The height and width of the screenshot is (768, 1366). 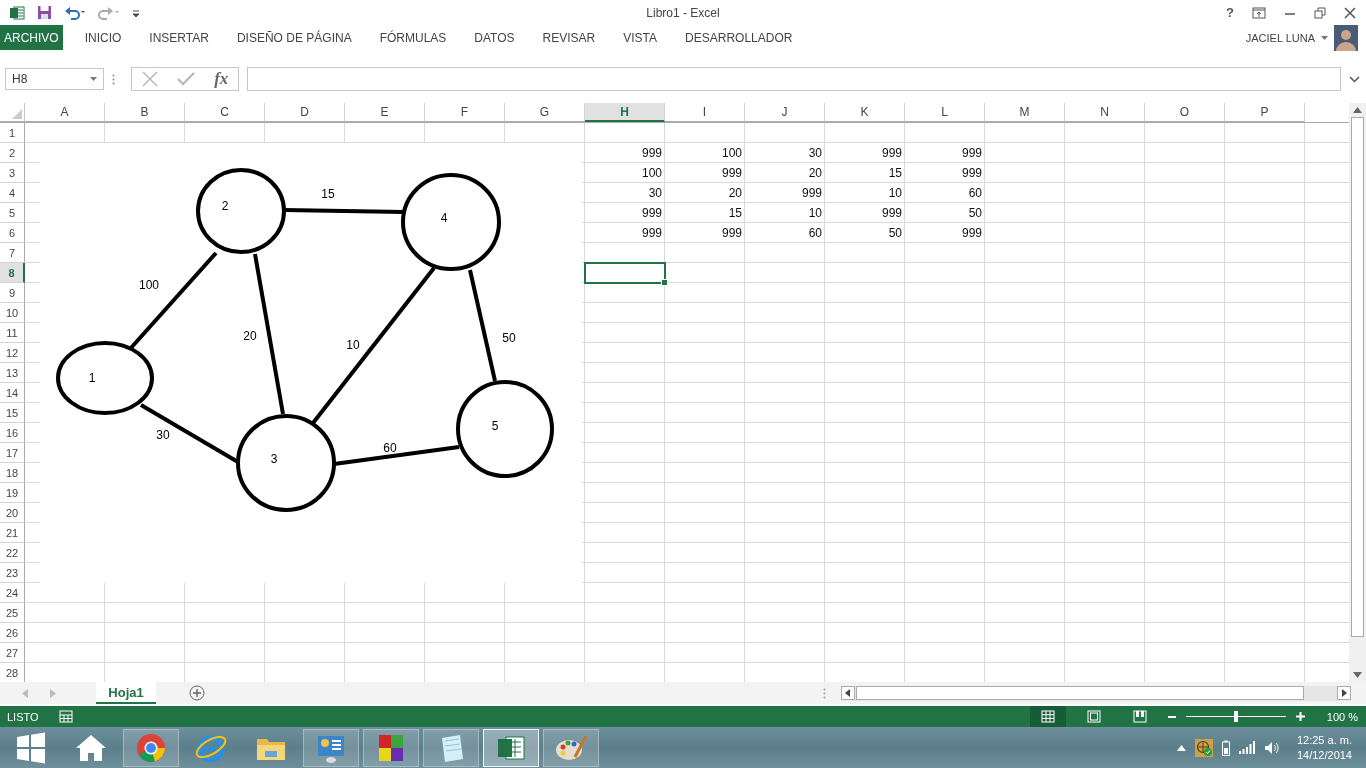 I want to click on node-label: 5, so click(x=495, y=426).